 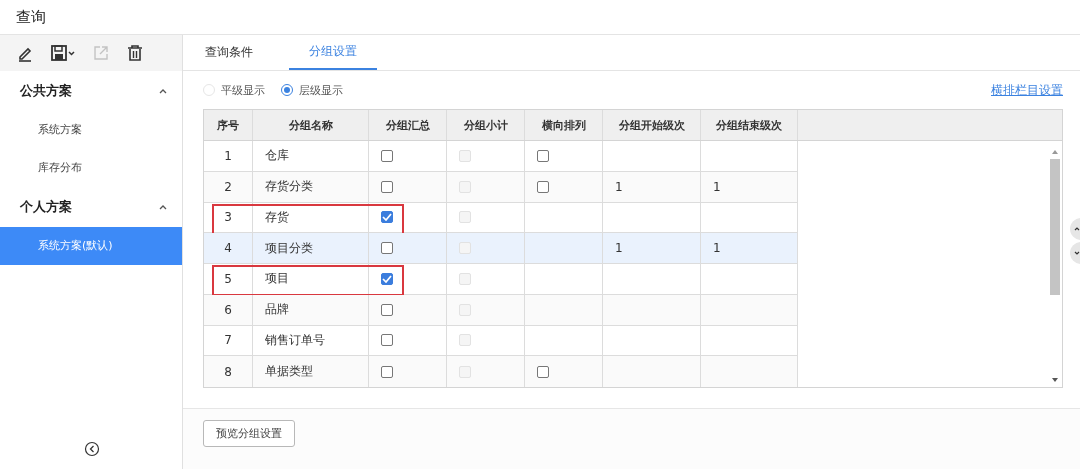 What do you see at coordinates (91, 130) in the screenshot?
I see `sidebar-item: 系统方案` at bounding box center [91, 130].